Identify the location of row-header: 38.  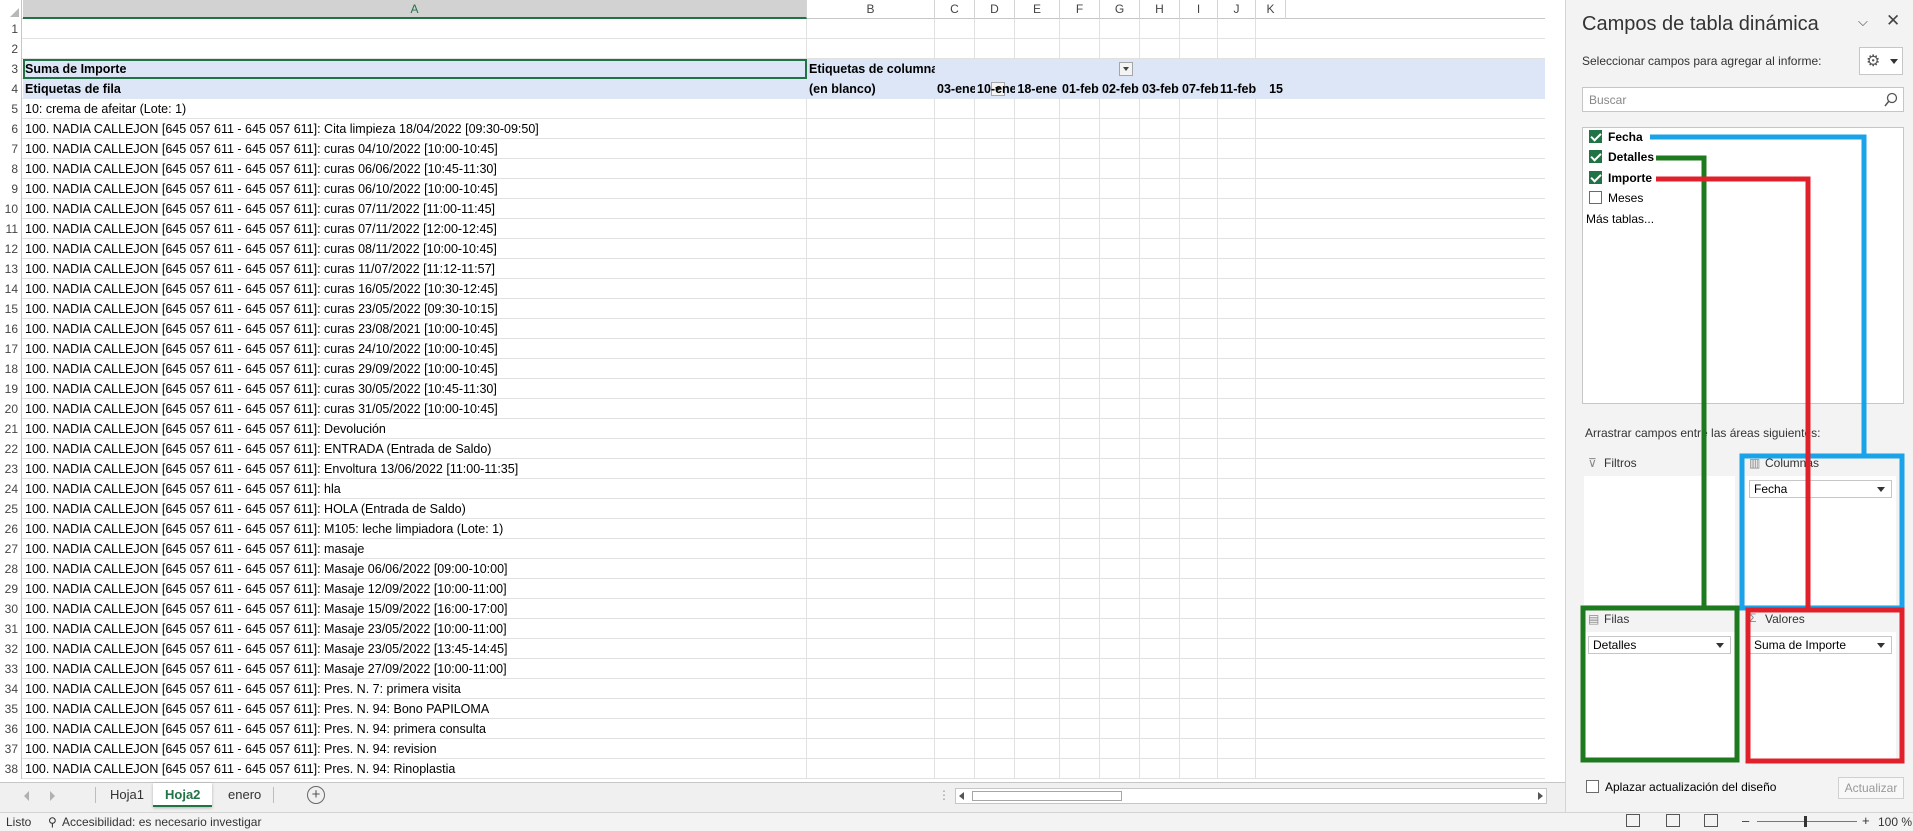
(11, 769).